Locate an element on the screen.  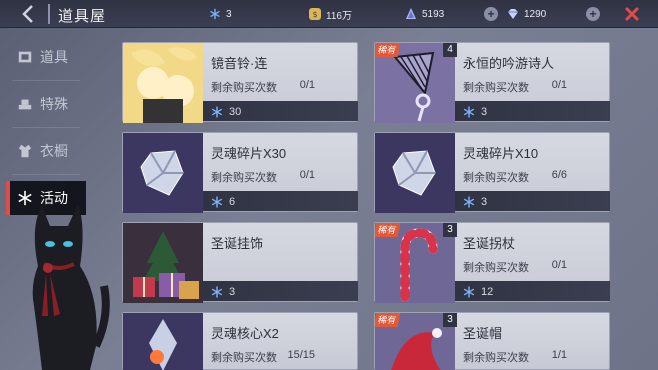
christmas-ornament-icon is located at coordinates (163, 263).